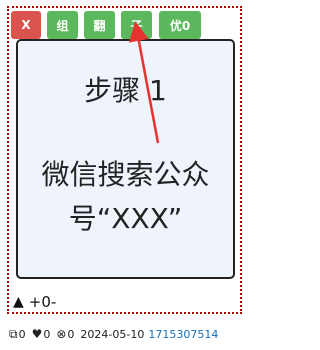 This screenshot has width=320, height=350. Describe the element at coordinates (62, 25) in the screenshot. I see `group-button: 组` at that location.